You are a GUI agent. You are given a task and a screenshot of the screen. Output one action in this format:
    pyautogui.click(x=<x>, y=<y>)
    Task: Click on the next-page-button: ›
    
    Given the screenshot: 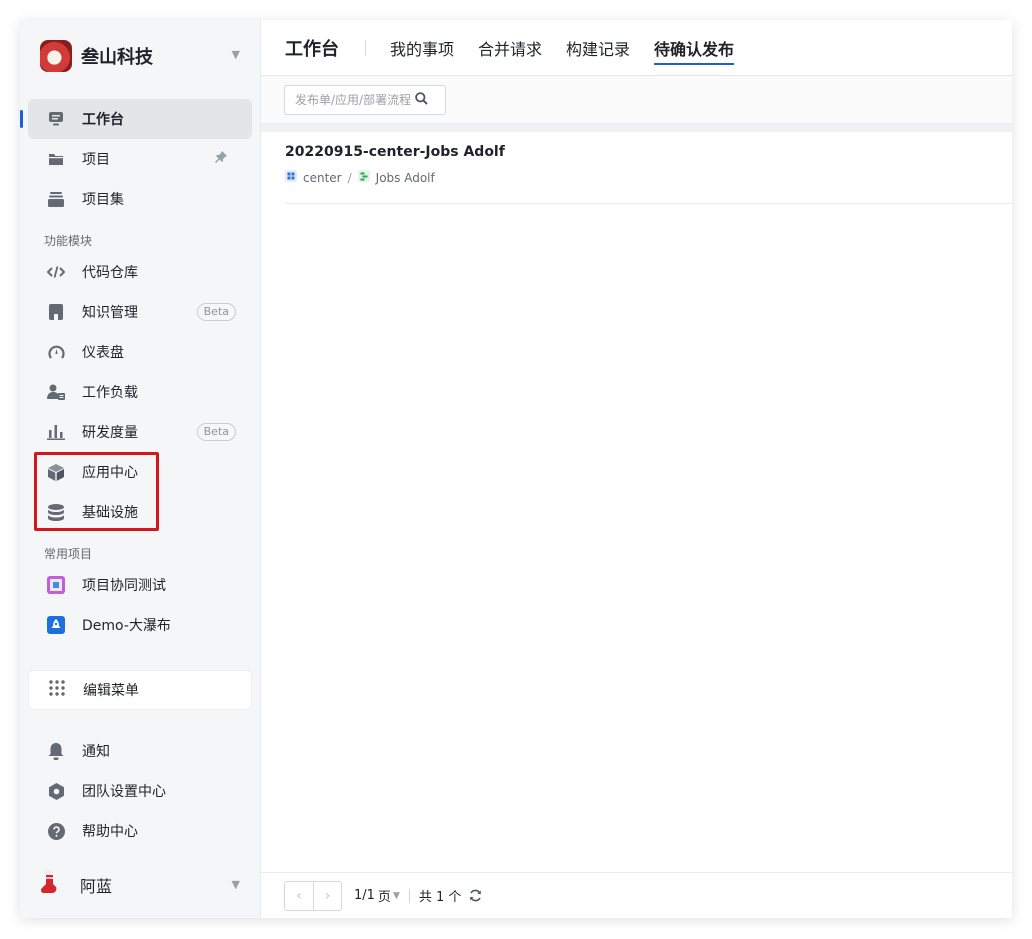 What is the action you would take?
    pyautogui.click(x=327, y=895)
    